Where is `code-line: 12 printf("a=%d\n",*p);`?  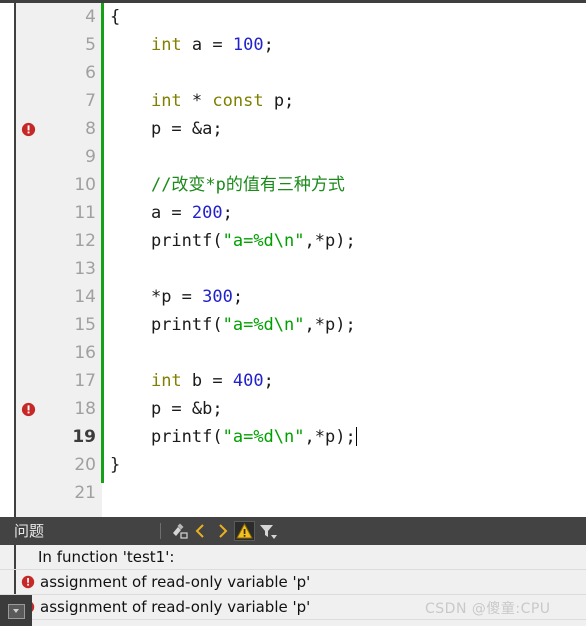 code-line: 12 printf("a=%d\n",*p); is located at coordinates (293, 241).